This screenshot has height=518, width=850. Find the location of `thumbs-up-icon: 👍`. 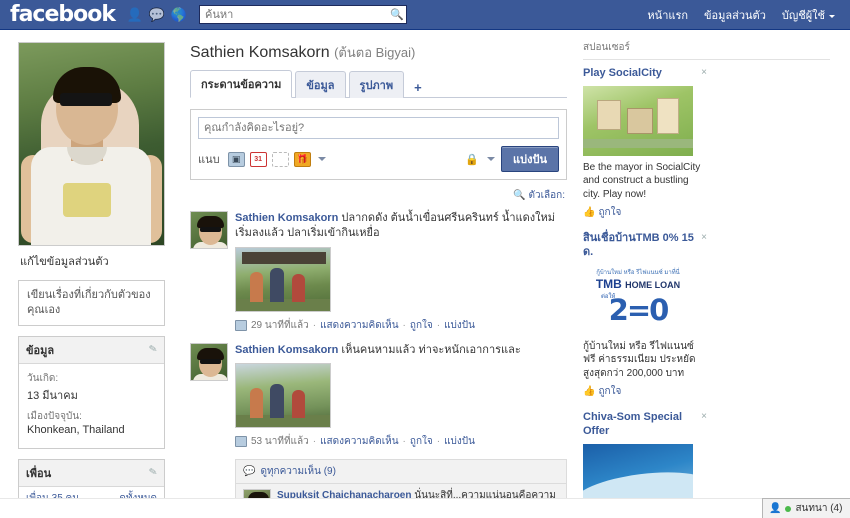

thumbs-up-icon: 👍 is located at coordinates (589, 392).